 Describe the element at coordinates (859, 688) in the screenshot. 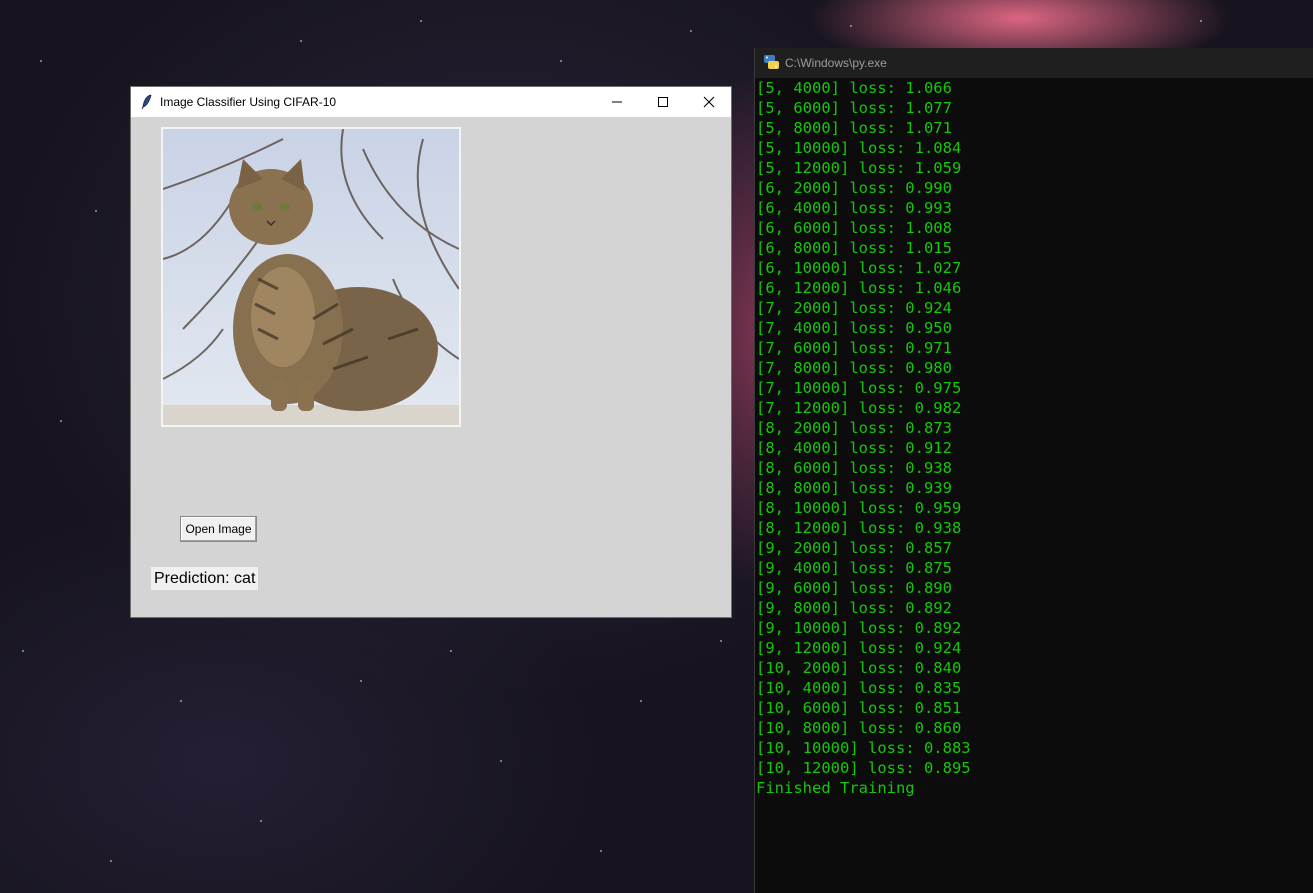

I see `console-line: [10, 4000] loss: 0.835` at that location.